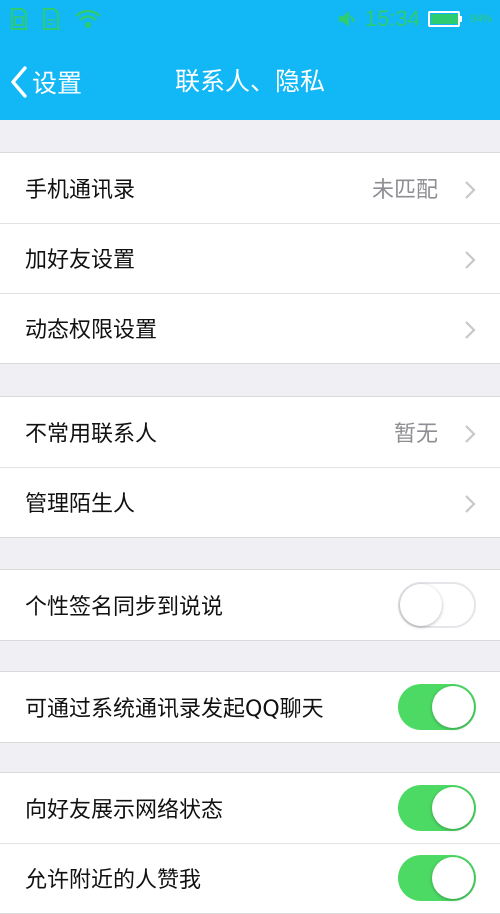  I want to click on add-friend-settings-row: 加好友设置, so click(250, 258).